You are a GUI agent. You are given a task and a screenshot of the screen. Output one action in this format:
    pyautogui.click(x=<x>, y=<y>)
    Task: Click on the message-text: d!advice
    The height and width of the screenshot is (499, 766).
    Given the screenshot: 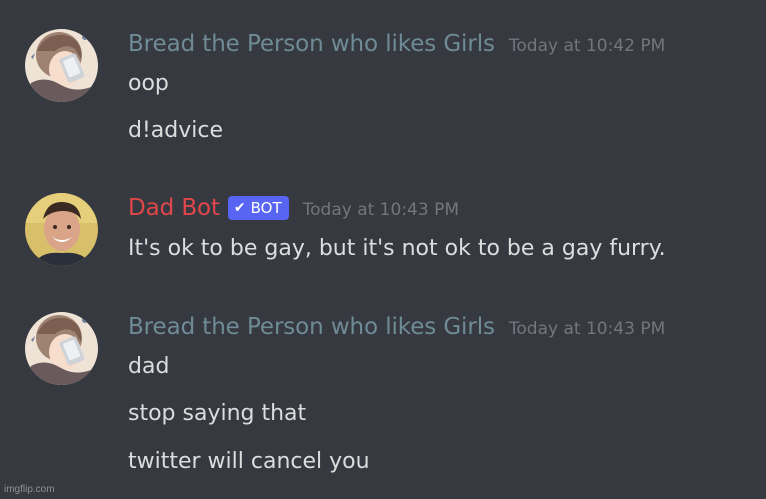 What is the action you would take?
    pyautogui.click(x=175, y=130)
    